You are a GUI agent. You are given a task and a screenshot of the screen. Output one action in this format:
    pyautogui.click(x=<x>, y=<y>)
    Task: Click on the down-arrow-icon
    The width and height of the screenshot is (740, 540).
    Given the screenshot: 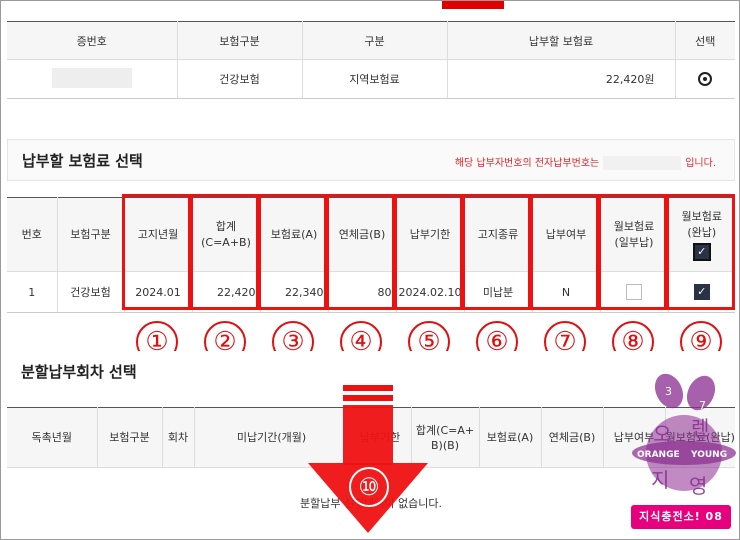 What is the action you would take?
    pyautogui.click(x=368, y=459)
    